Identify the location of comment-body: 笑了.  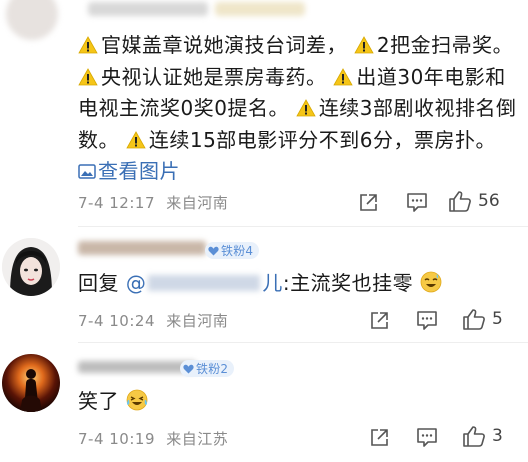
(98, 401).